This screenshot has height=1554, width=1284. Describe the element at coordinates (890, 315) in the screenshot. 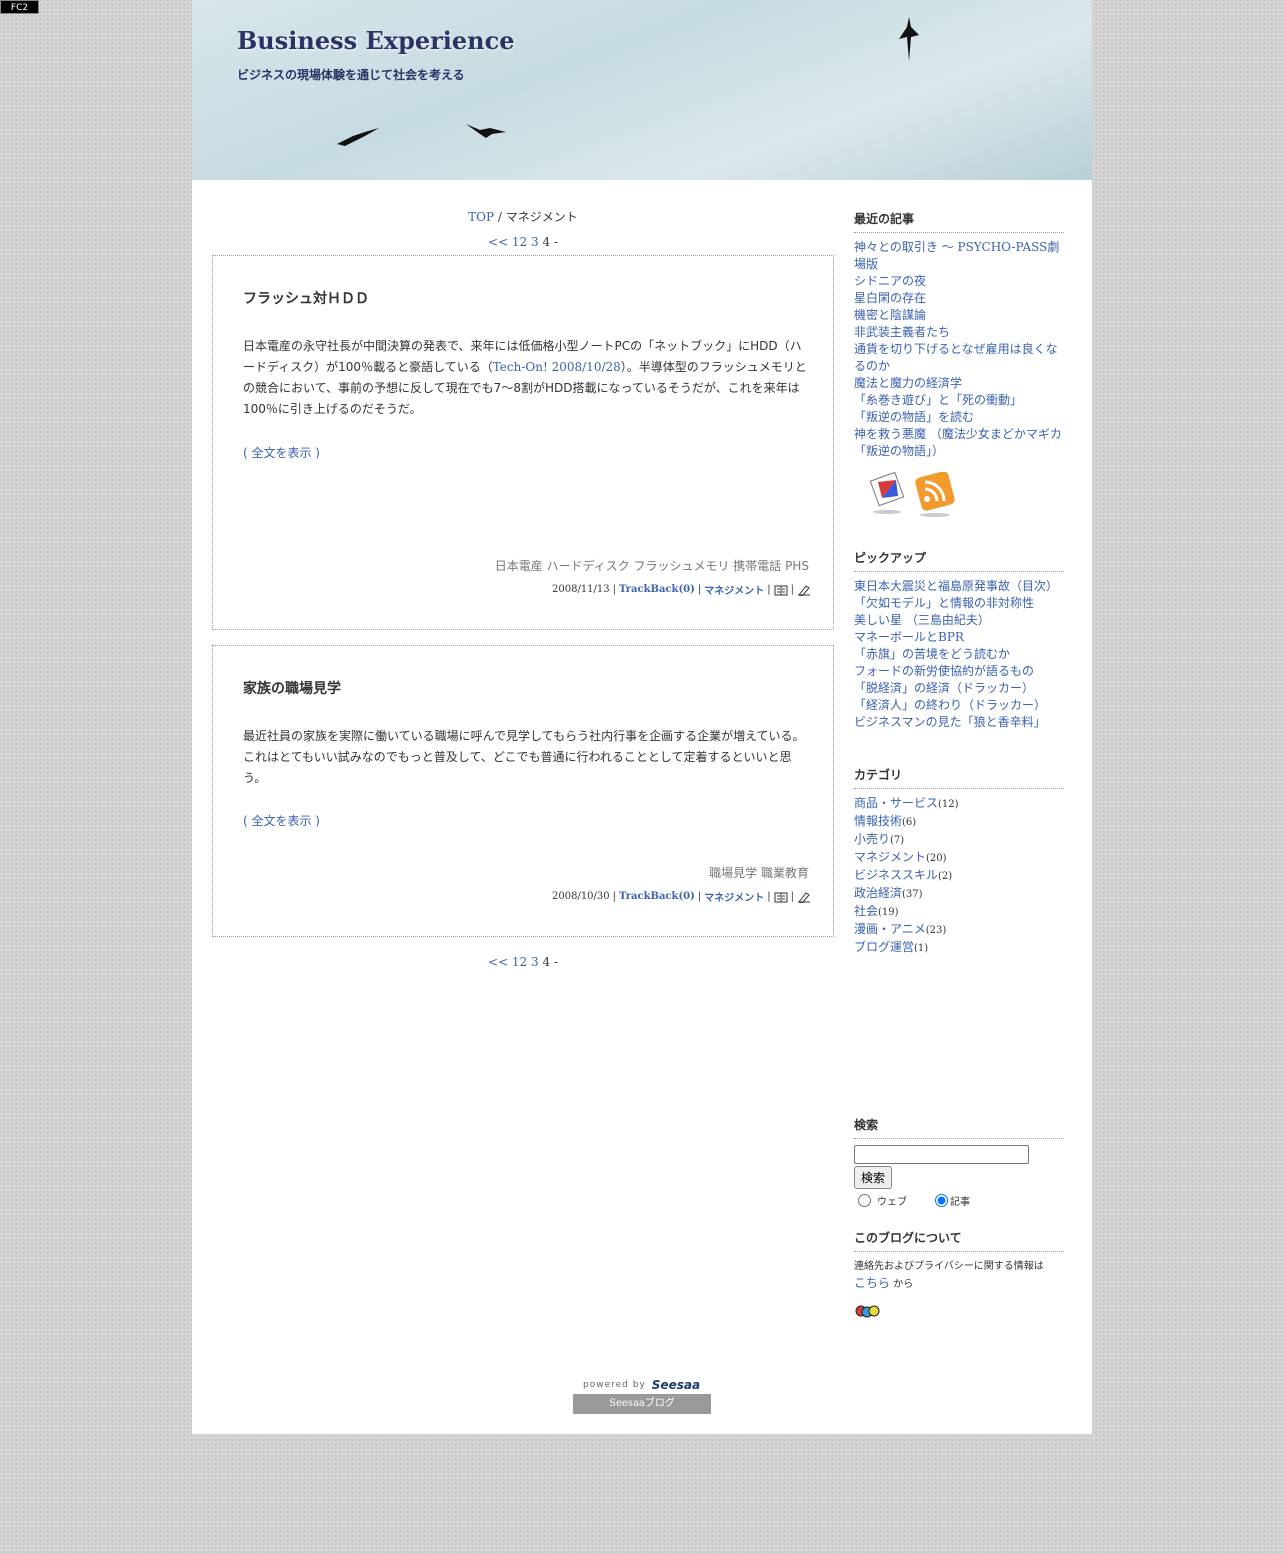

I see `recent-article-link: 機密と陰謀論` at that location.